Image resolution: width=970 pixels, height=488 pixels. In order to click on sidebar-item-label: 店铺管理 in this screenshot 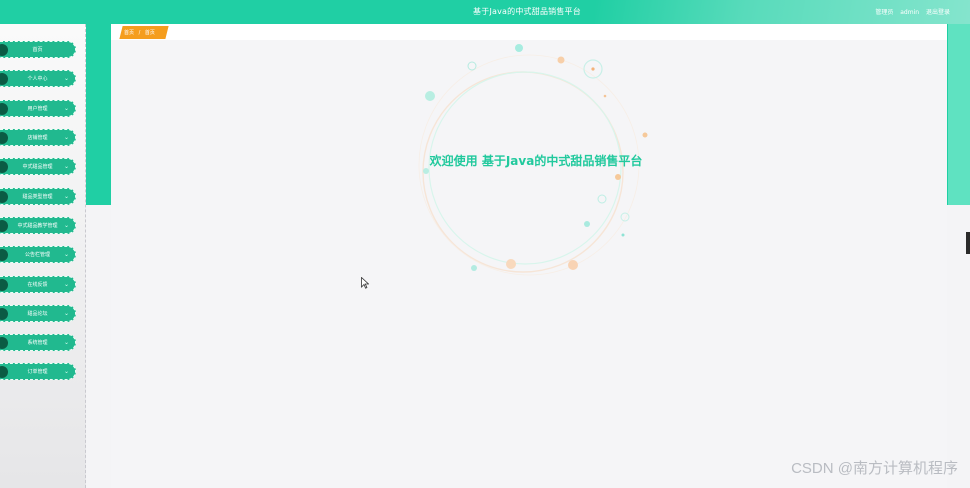, I will do `click(37, 138)`.